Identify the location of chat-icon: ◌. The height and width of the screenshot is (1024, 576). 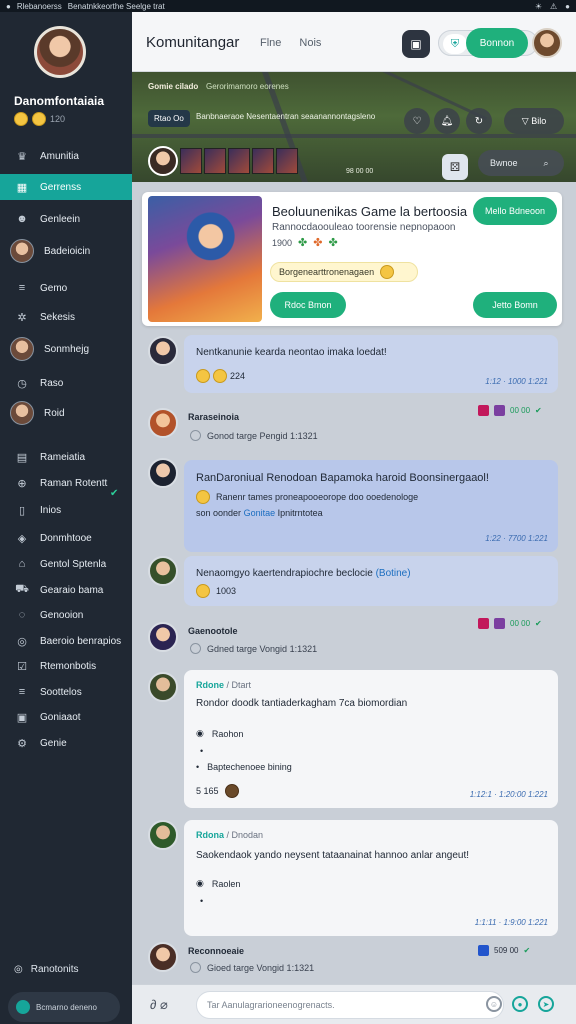
(22, 615).